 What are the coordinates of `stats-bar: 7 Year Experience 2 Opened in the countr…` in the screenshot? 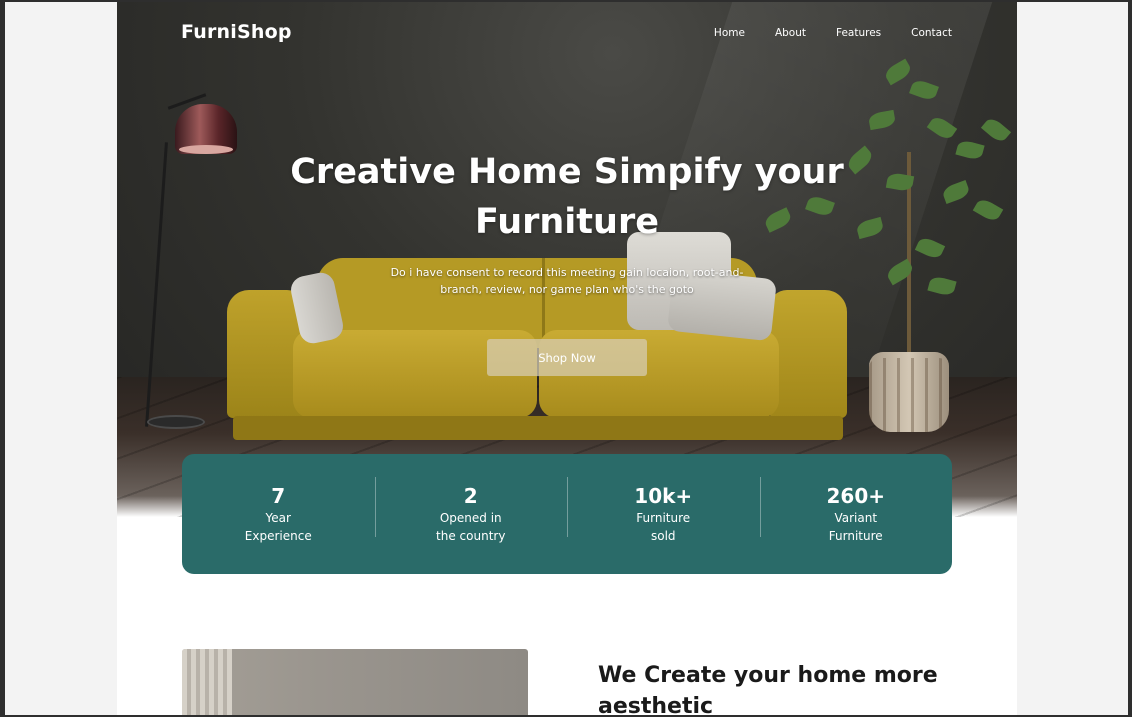 It's located at (567, 514).